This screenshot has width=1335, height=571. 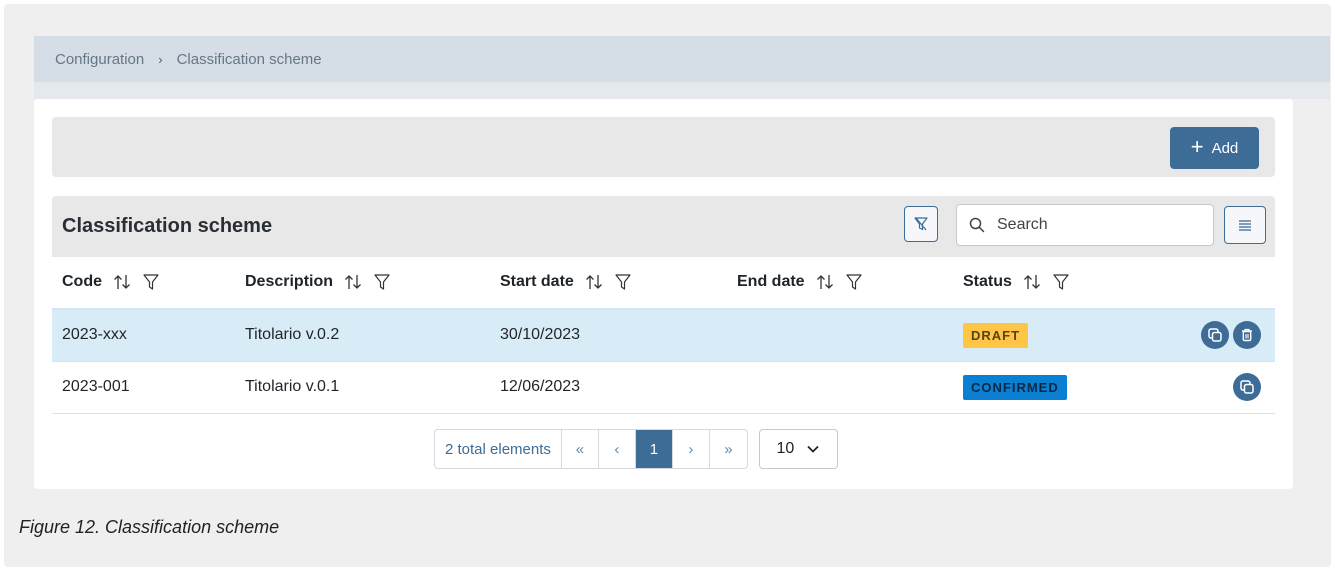 What do you see at coordinates (1194, 283) in the screenshot?
I see `column-actions` at bounding box center [1194, 283].